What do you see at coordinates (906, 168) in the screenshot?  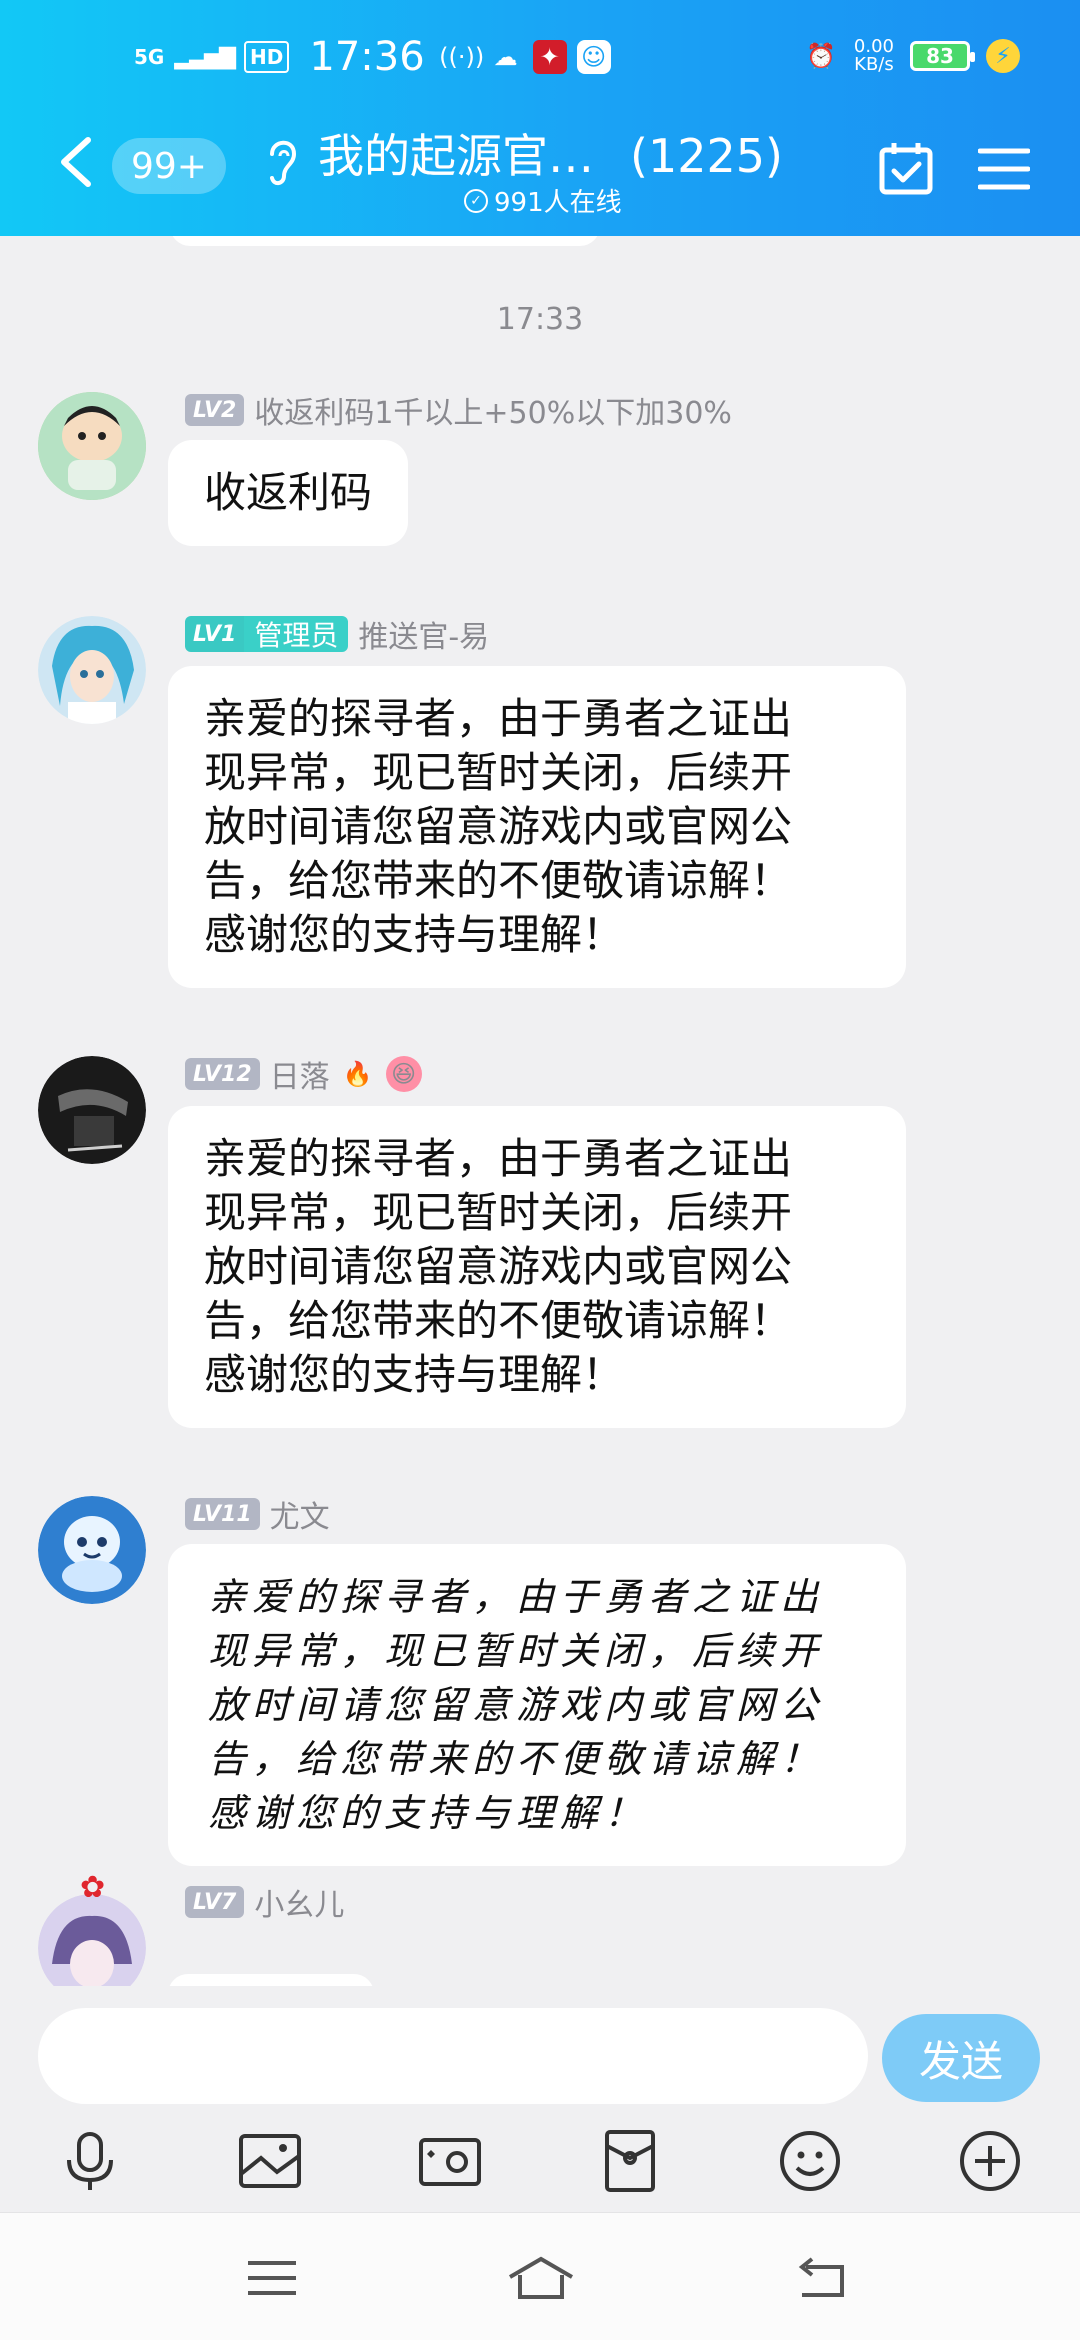 I see `calendar-check-icon` at bounding box center [906, 168].